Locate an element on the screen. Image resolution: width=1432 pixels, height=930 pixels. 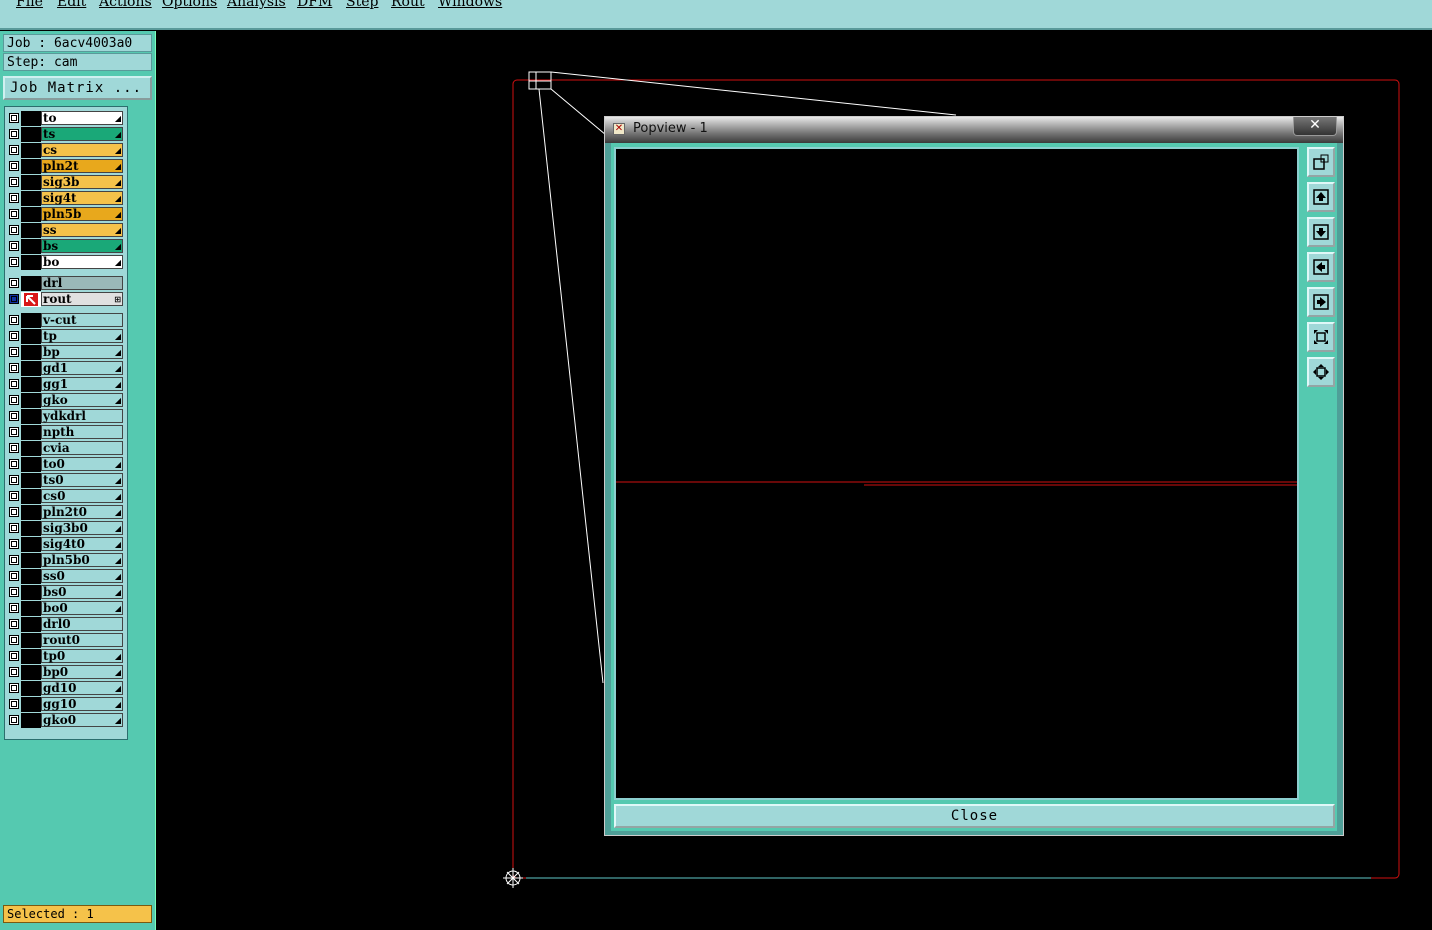
layer-row: bp0 ◢ is located at coordinates (66, 672).